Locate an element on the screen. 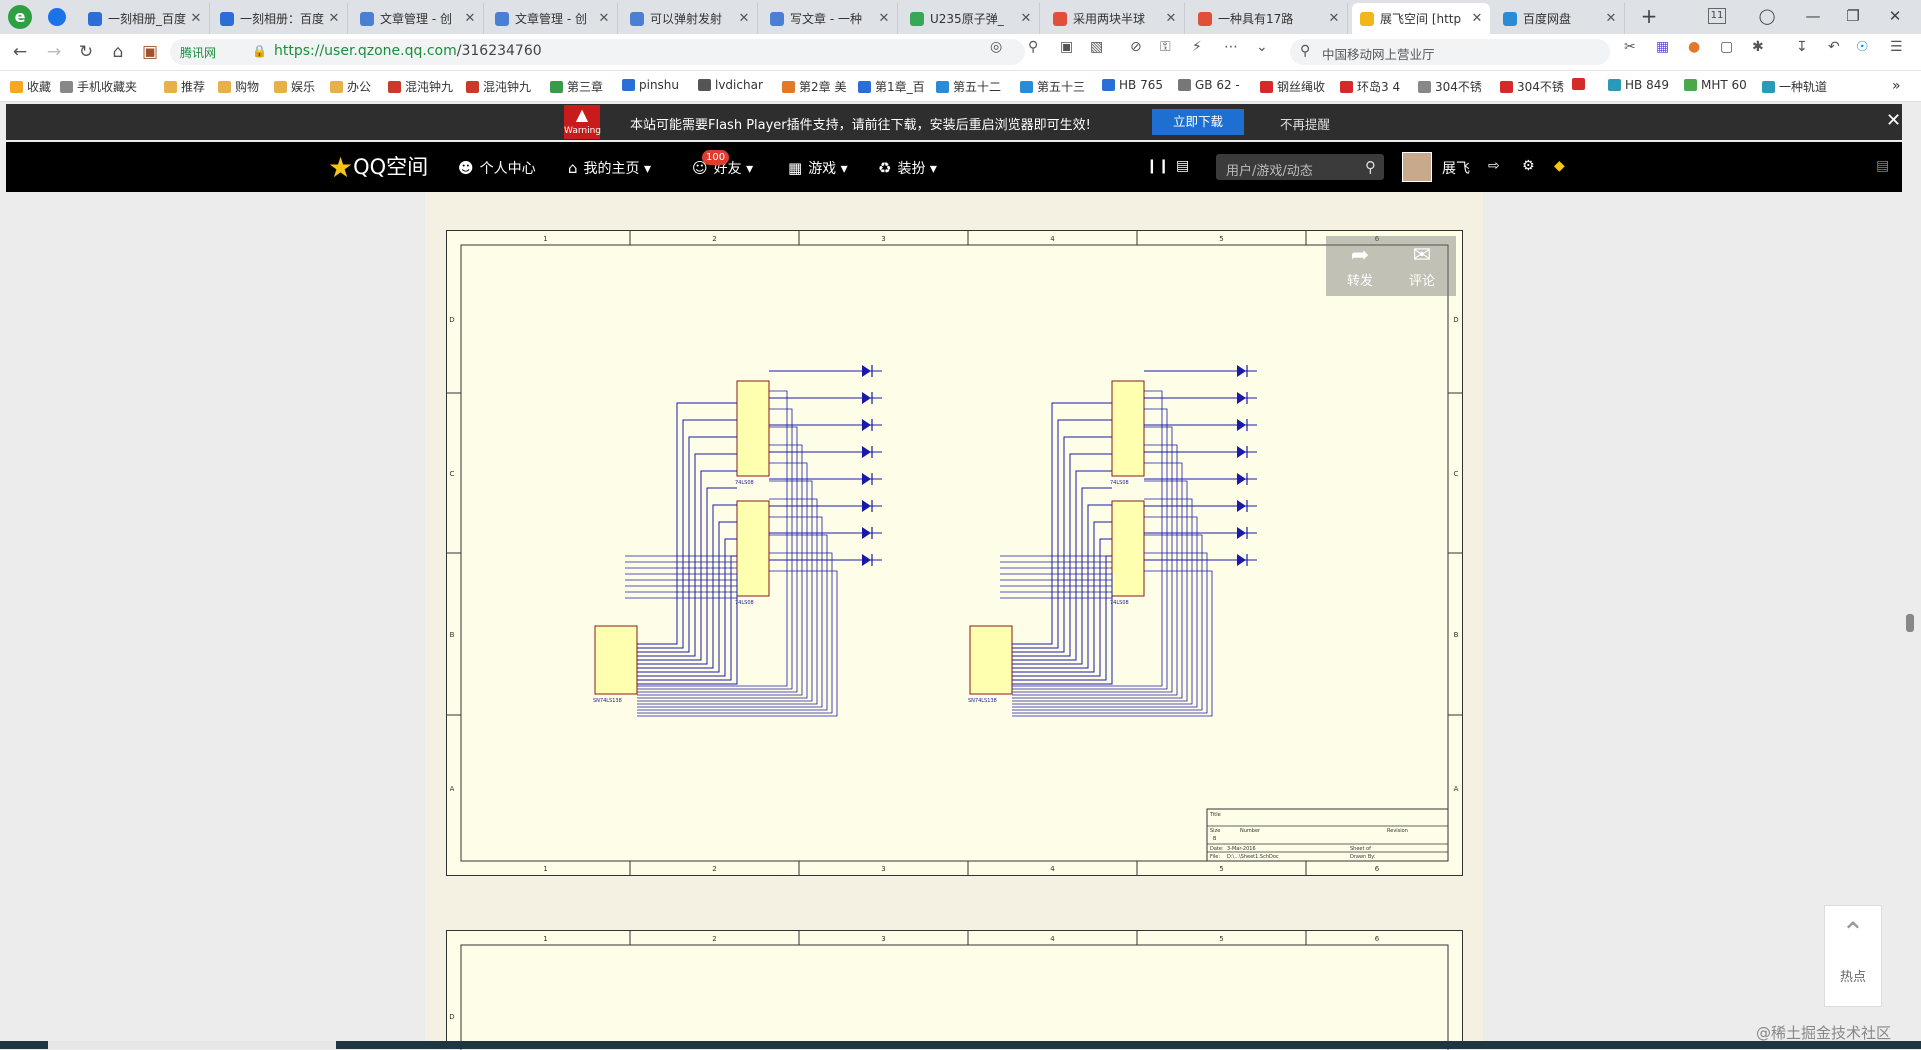  nav-personal-center: ☻ 个人中心 is located at coordinates (497, 168).